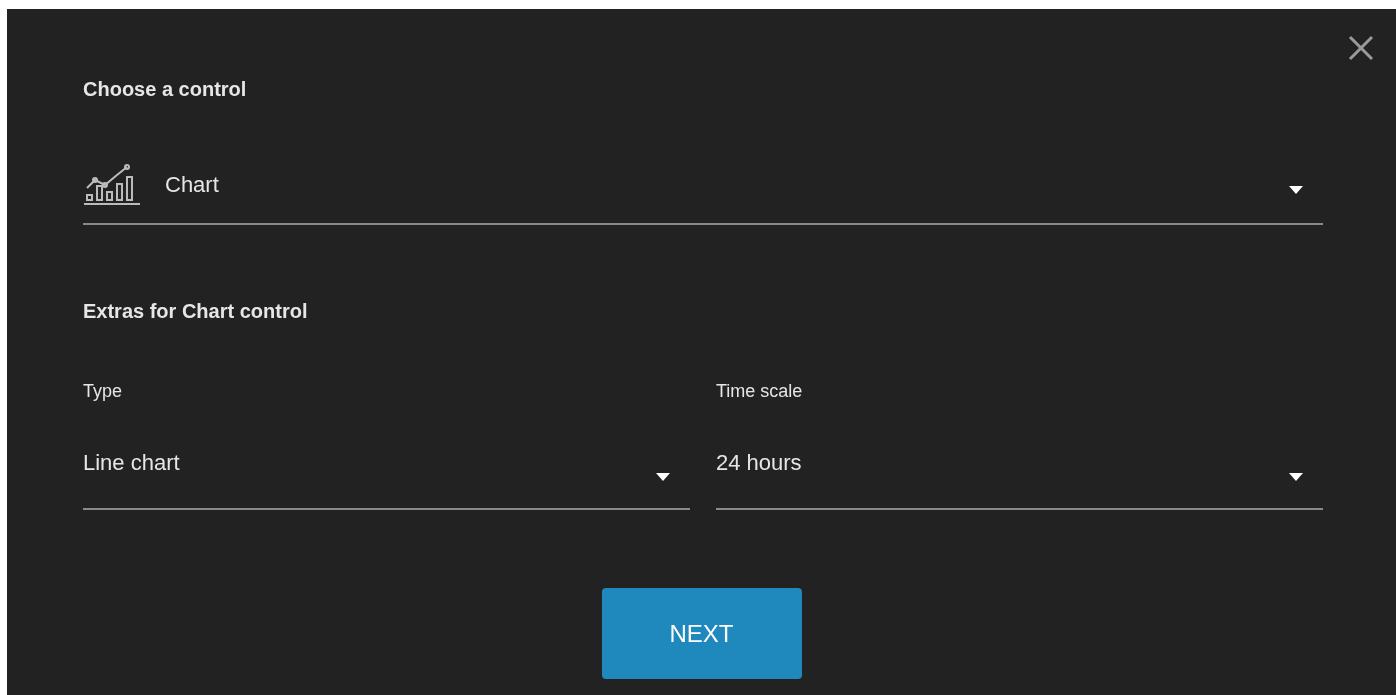 Image resolution: width=1396 pixels, height=695 pixels. I want to click on select-value: Chart, so click(192, 185).